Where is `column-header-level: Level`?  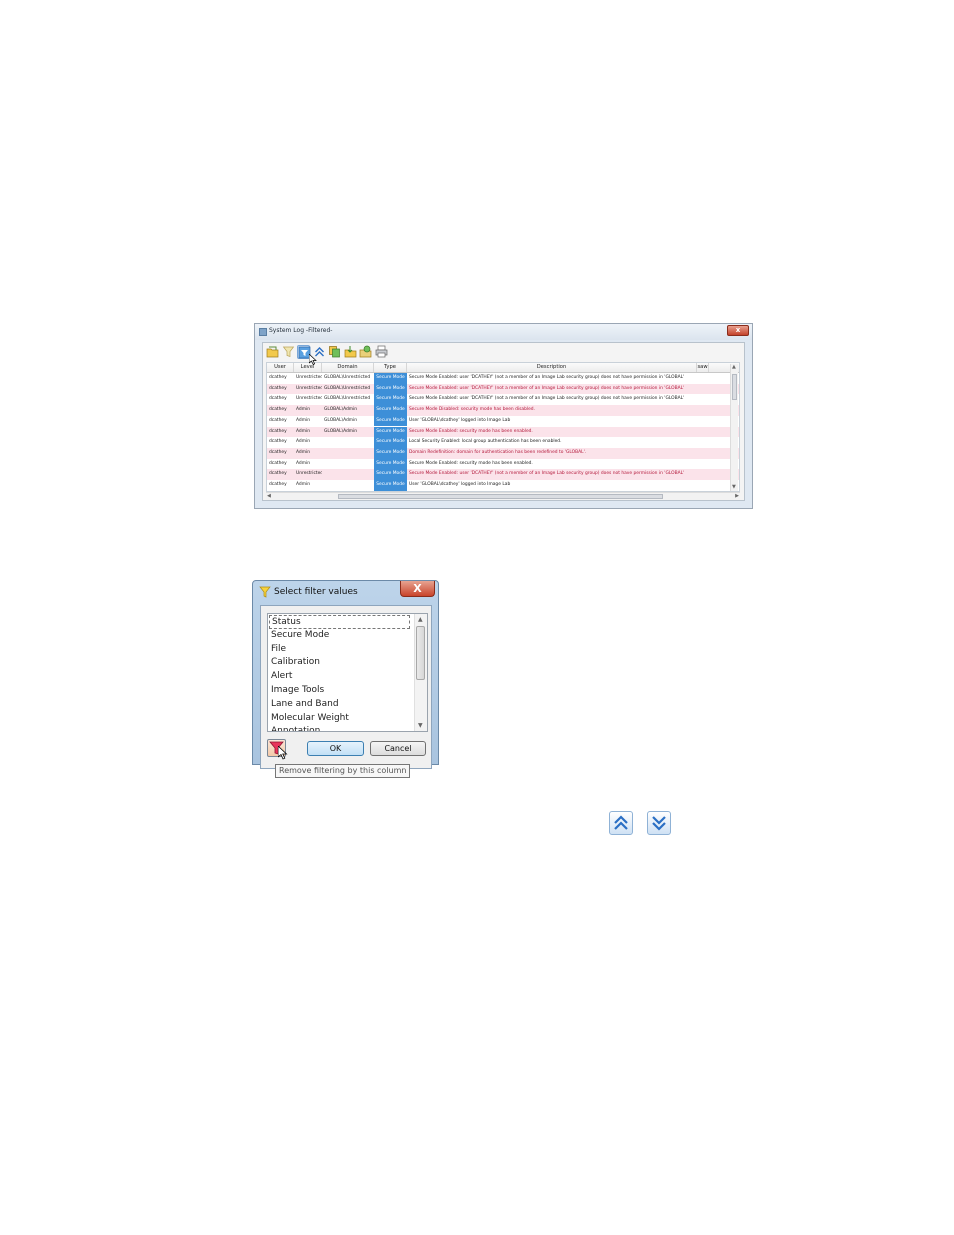
column-header-level: Level is located at coordinates (308, 367).